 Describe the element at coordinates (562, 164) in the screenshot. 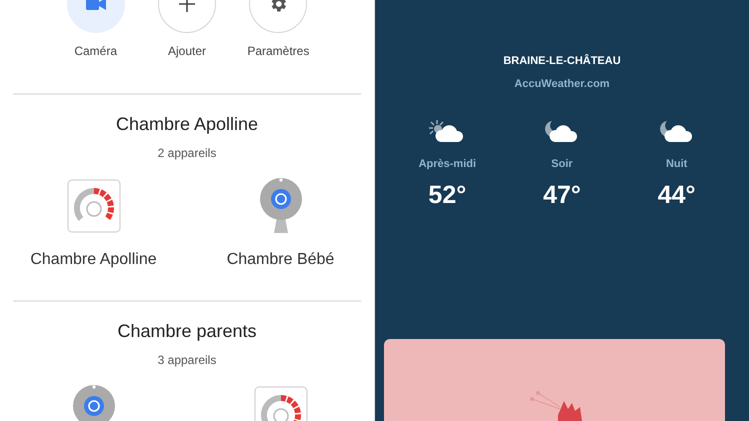

I see `period-label: Soir` at that location.